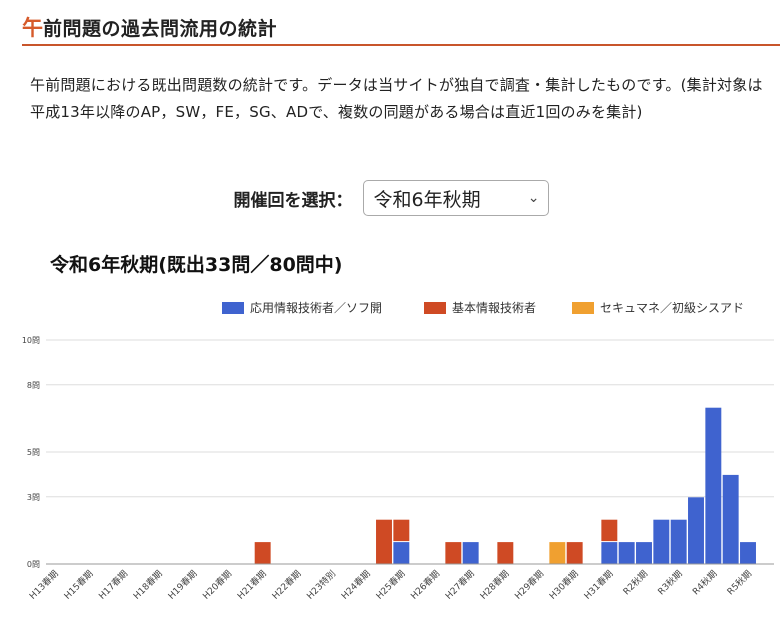 This screenshot has width=782, height=626. What do you see at coordinates (635, 583) in the screenshot?
I see `x-tick-label: R2秋期` at bounding box center [635, 583].